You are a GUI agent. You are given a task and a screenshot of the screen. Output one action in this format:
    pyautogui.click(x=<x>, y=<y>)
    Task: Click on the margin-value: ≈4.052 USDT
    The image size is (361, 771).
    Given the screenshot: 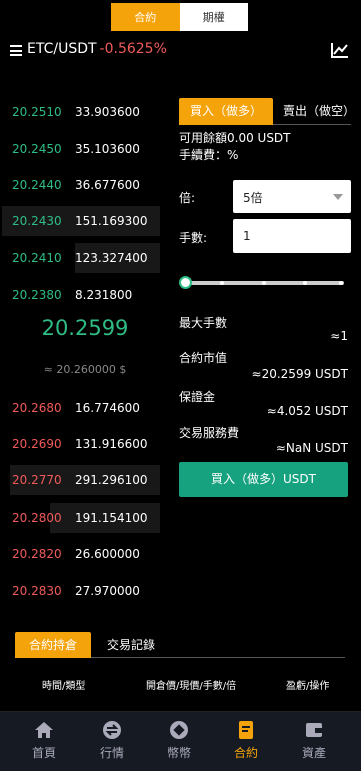 What is the action you would take?
    pyautogui.click(x=307, y=411)
    